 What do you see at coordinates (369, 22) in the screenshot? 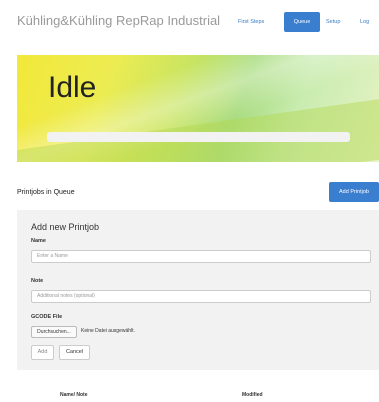
I see `nav-log: Log` at bounding box center [369, 22].